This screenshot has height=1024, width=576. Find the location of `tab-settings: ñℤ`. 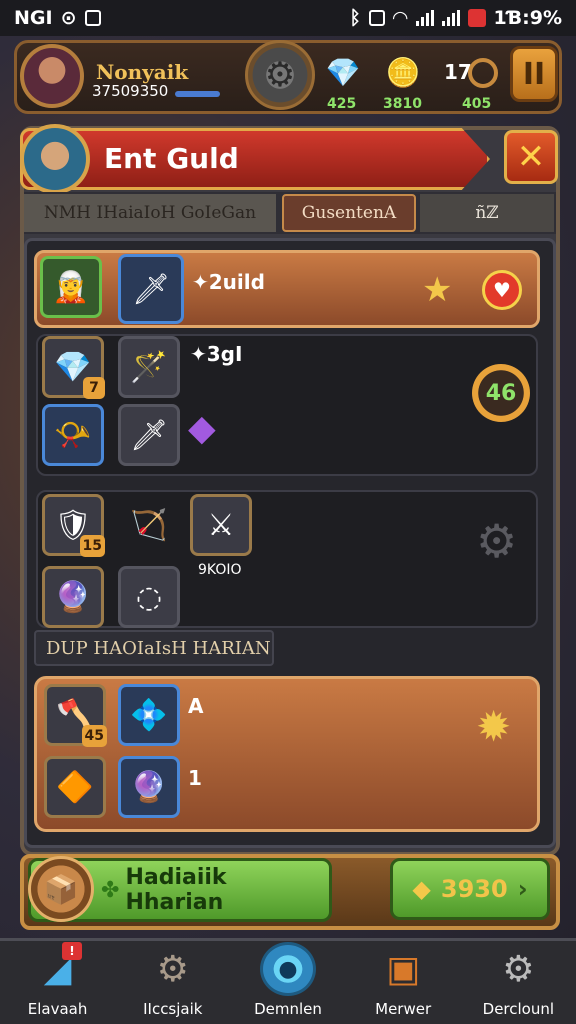

tab-settings: ñℤ is located at coordinates (487, 213).